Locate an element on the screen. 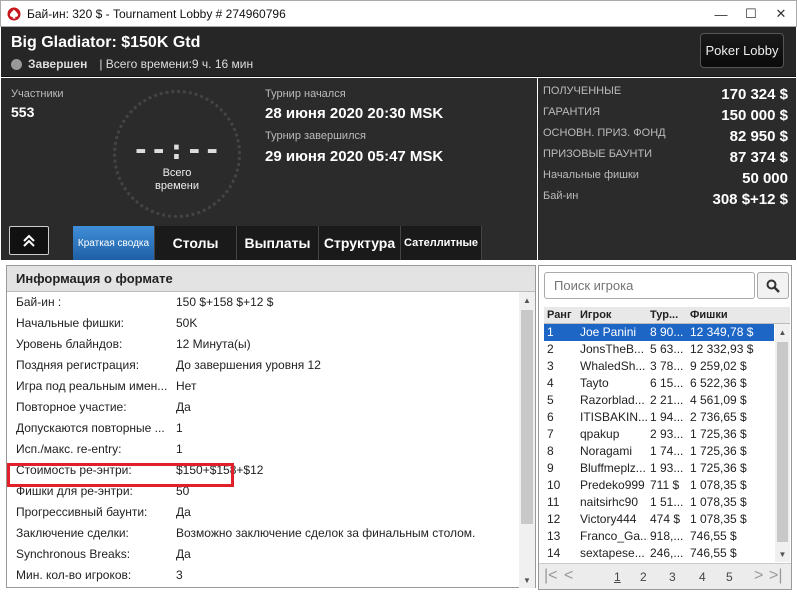  tab-payouts: Выплаты is located at coordinates (278, 243).